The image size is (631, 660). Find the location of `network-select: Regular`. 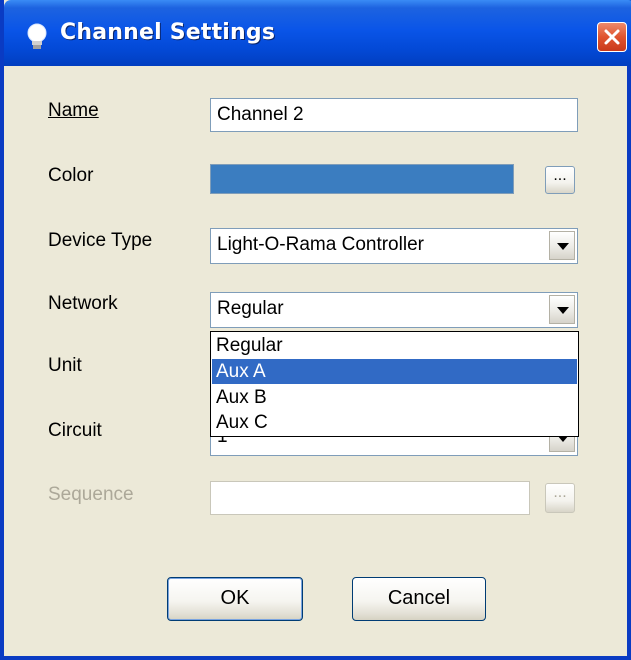

network-select: Regular is located at coordinates (394, 310).